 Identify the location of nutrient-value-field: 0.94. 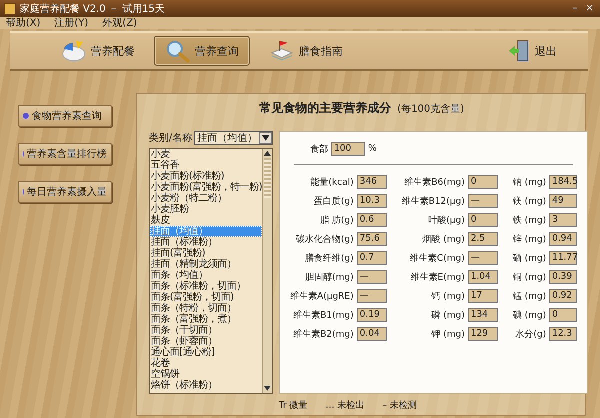
(563, 239).